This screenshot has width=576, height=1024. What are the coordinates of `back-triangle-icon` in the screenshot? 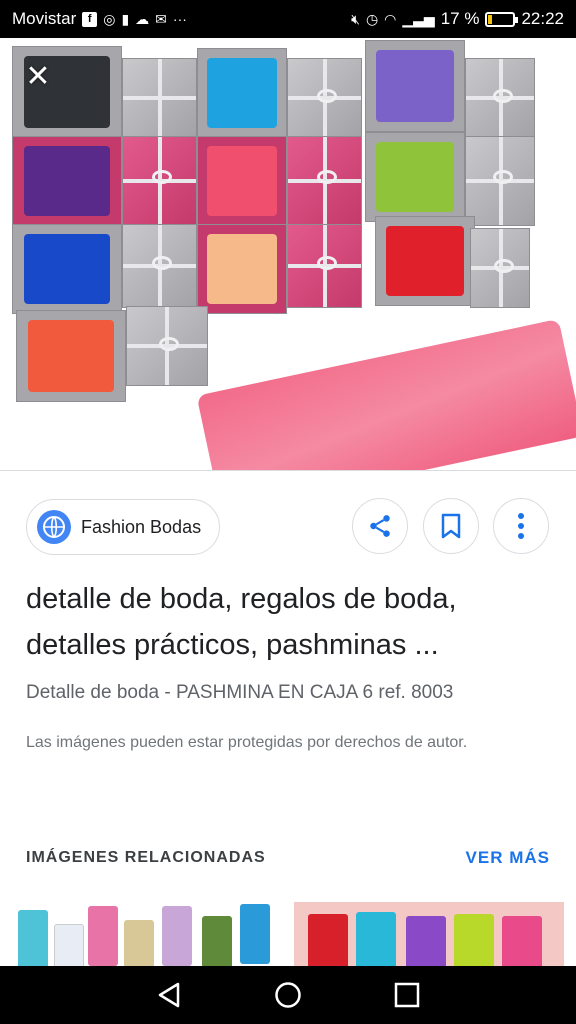 It's located at (169, 995).